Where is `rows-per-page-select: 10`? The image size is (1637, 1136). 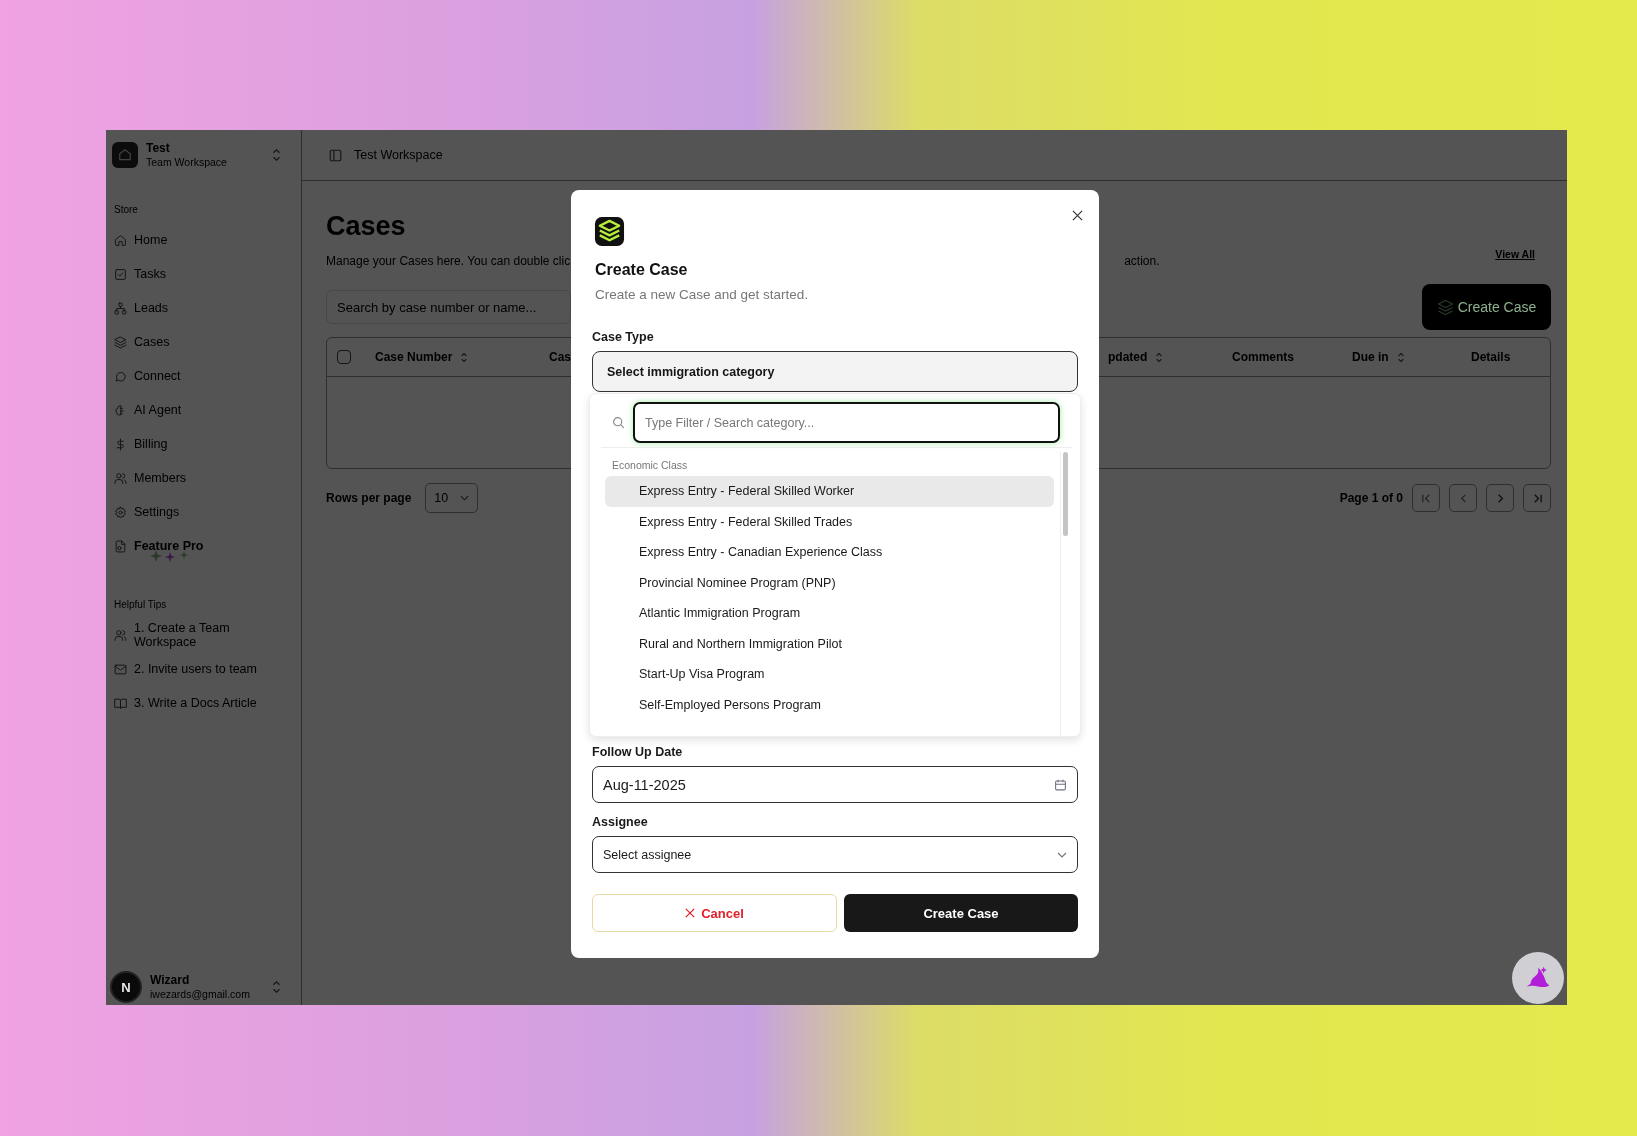
rows-per-page-select: 10 is located at coordinates (452, 498).